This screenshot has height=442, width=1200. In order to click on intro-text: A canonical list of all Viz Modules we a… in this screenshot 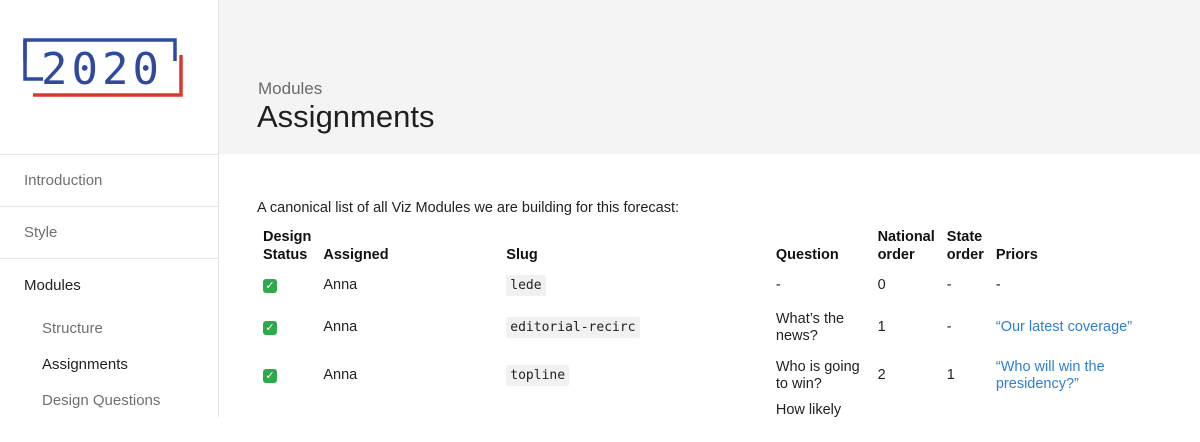, I will do `click(468, 208)`.